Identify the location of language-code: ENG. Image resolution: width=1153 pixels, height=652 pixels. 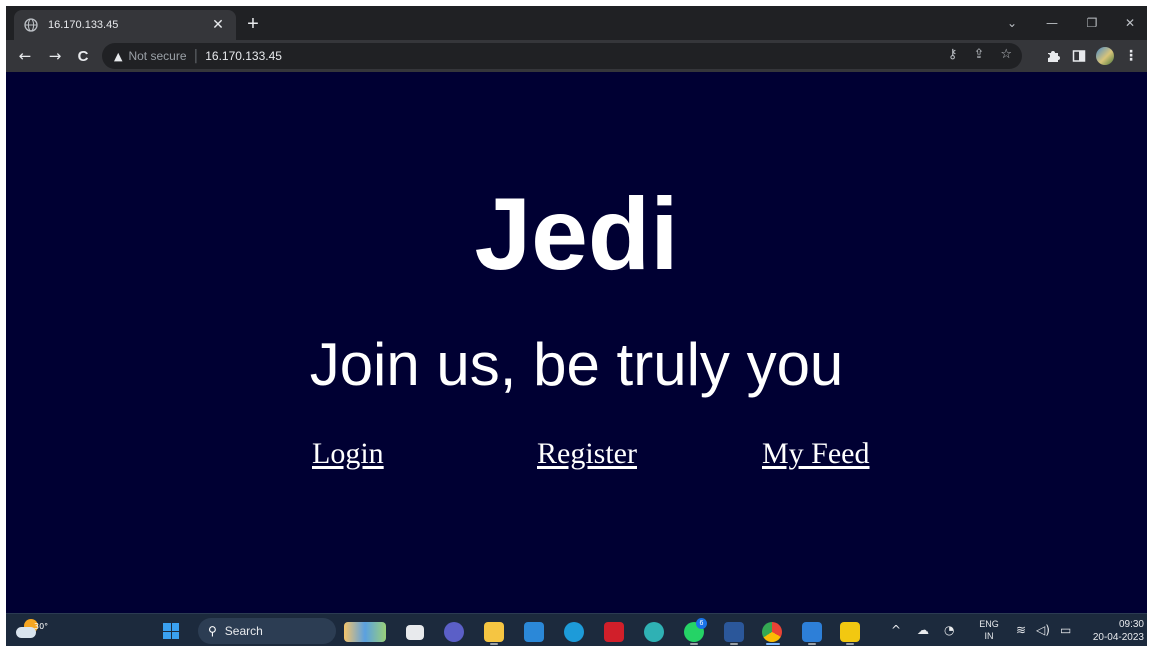
(989, 624).